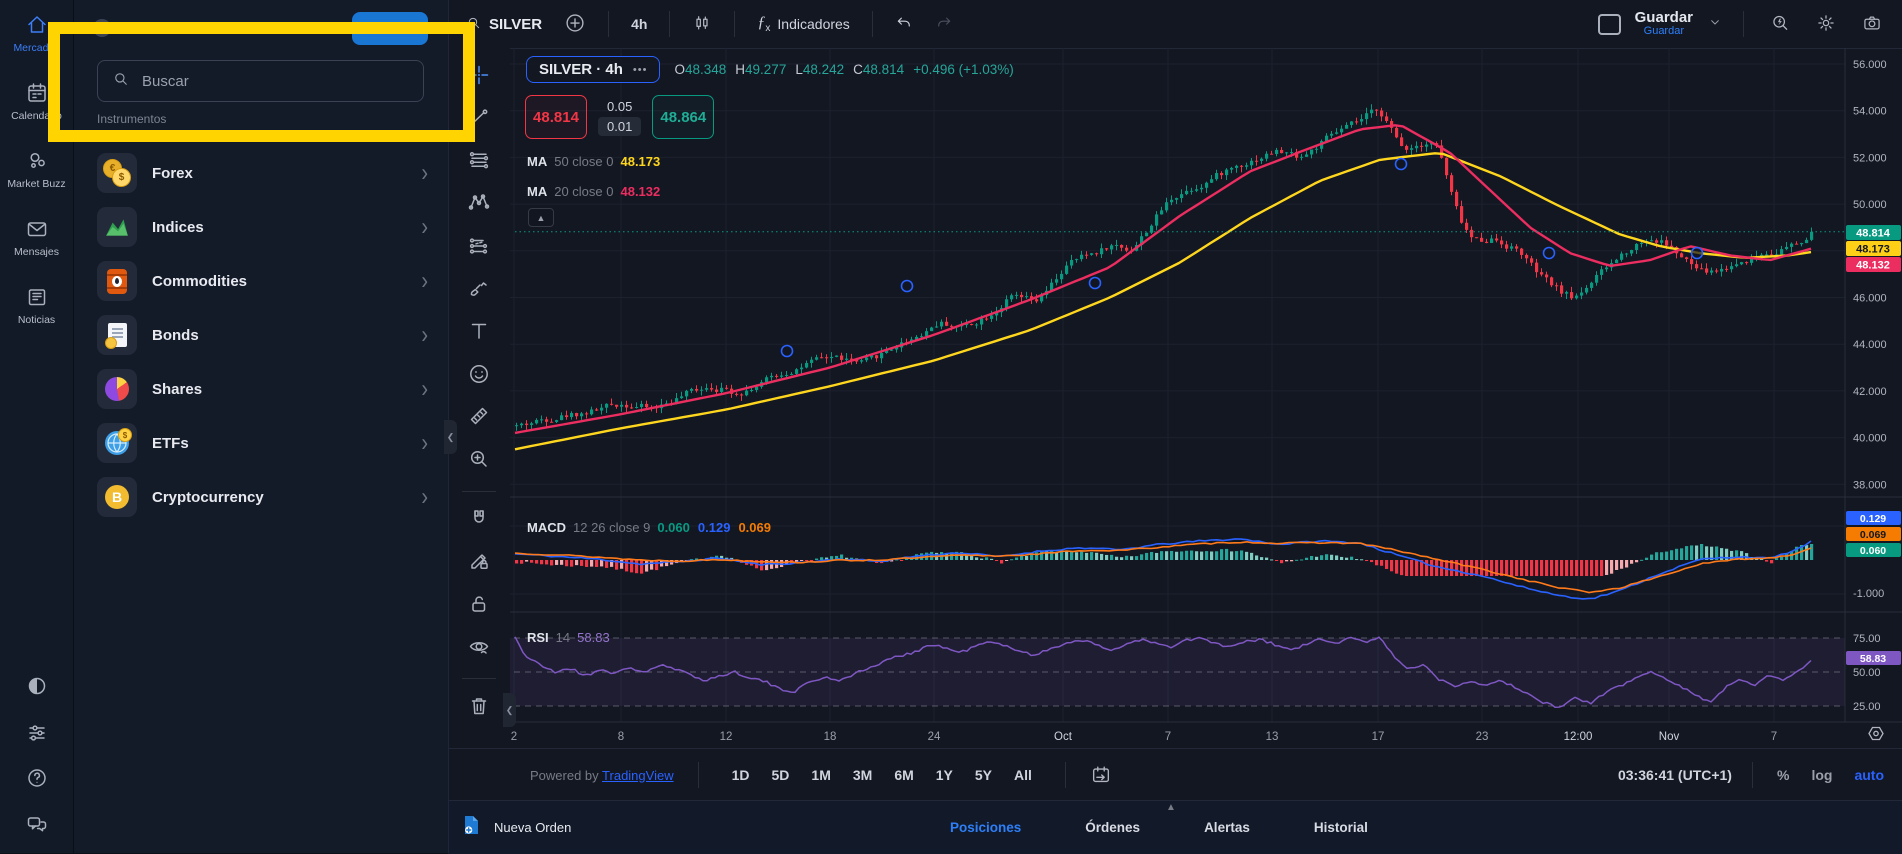  I want to click on instruments-header: Commodities Hecho, so click(260, 28).